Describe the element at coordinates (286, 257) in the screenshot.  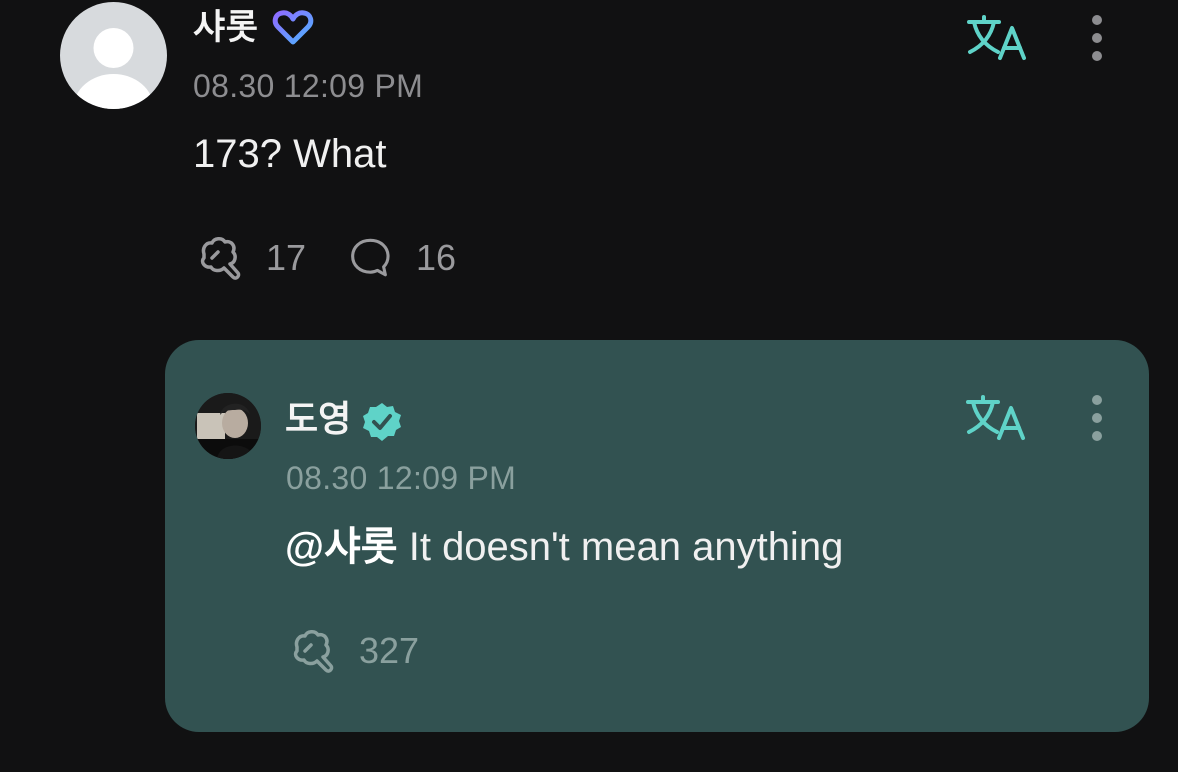
I see `repost-count: 17` at that location.